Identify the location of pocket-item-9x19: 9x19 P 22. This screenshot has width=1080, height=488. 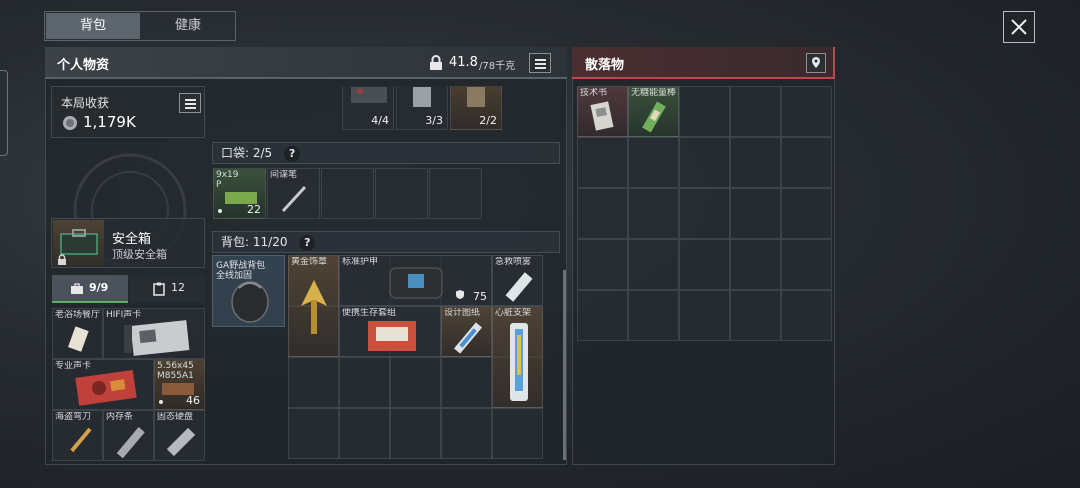
(239, 193).